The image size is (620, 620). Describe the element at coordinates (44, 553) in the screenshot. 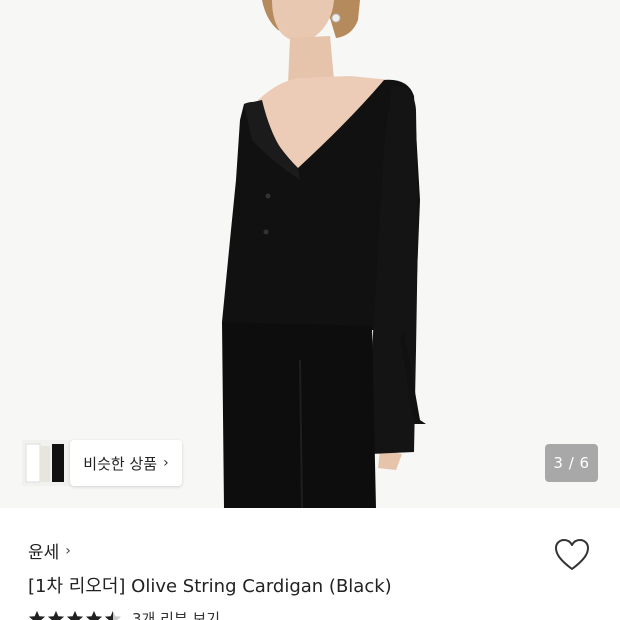

I see `brand-name: 윤세` at that location.